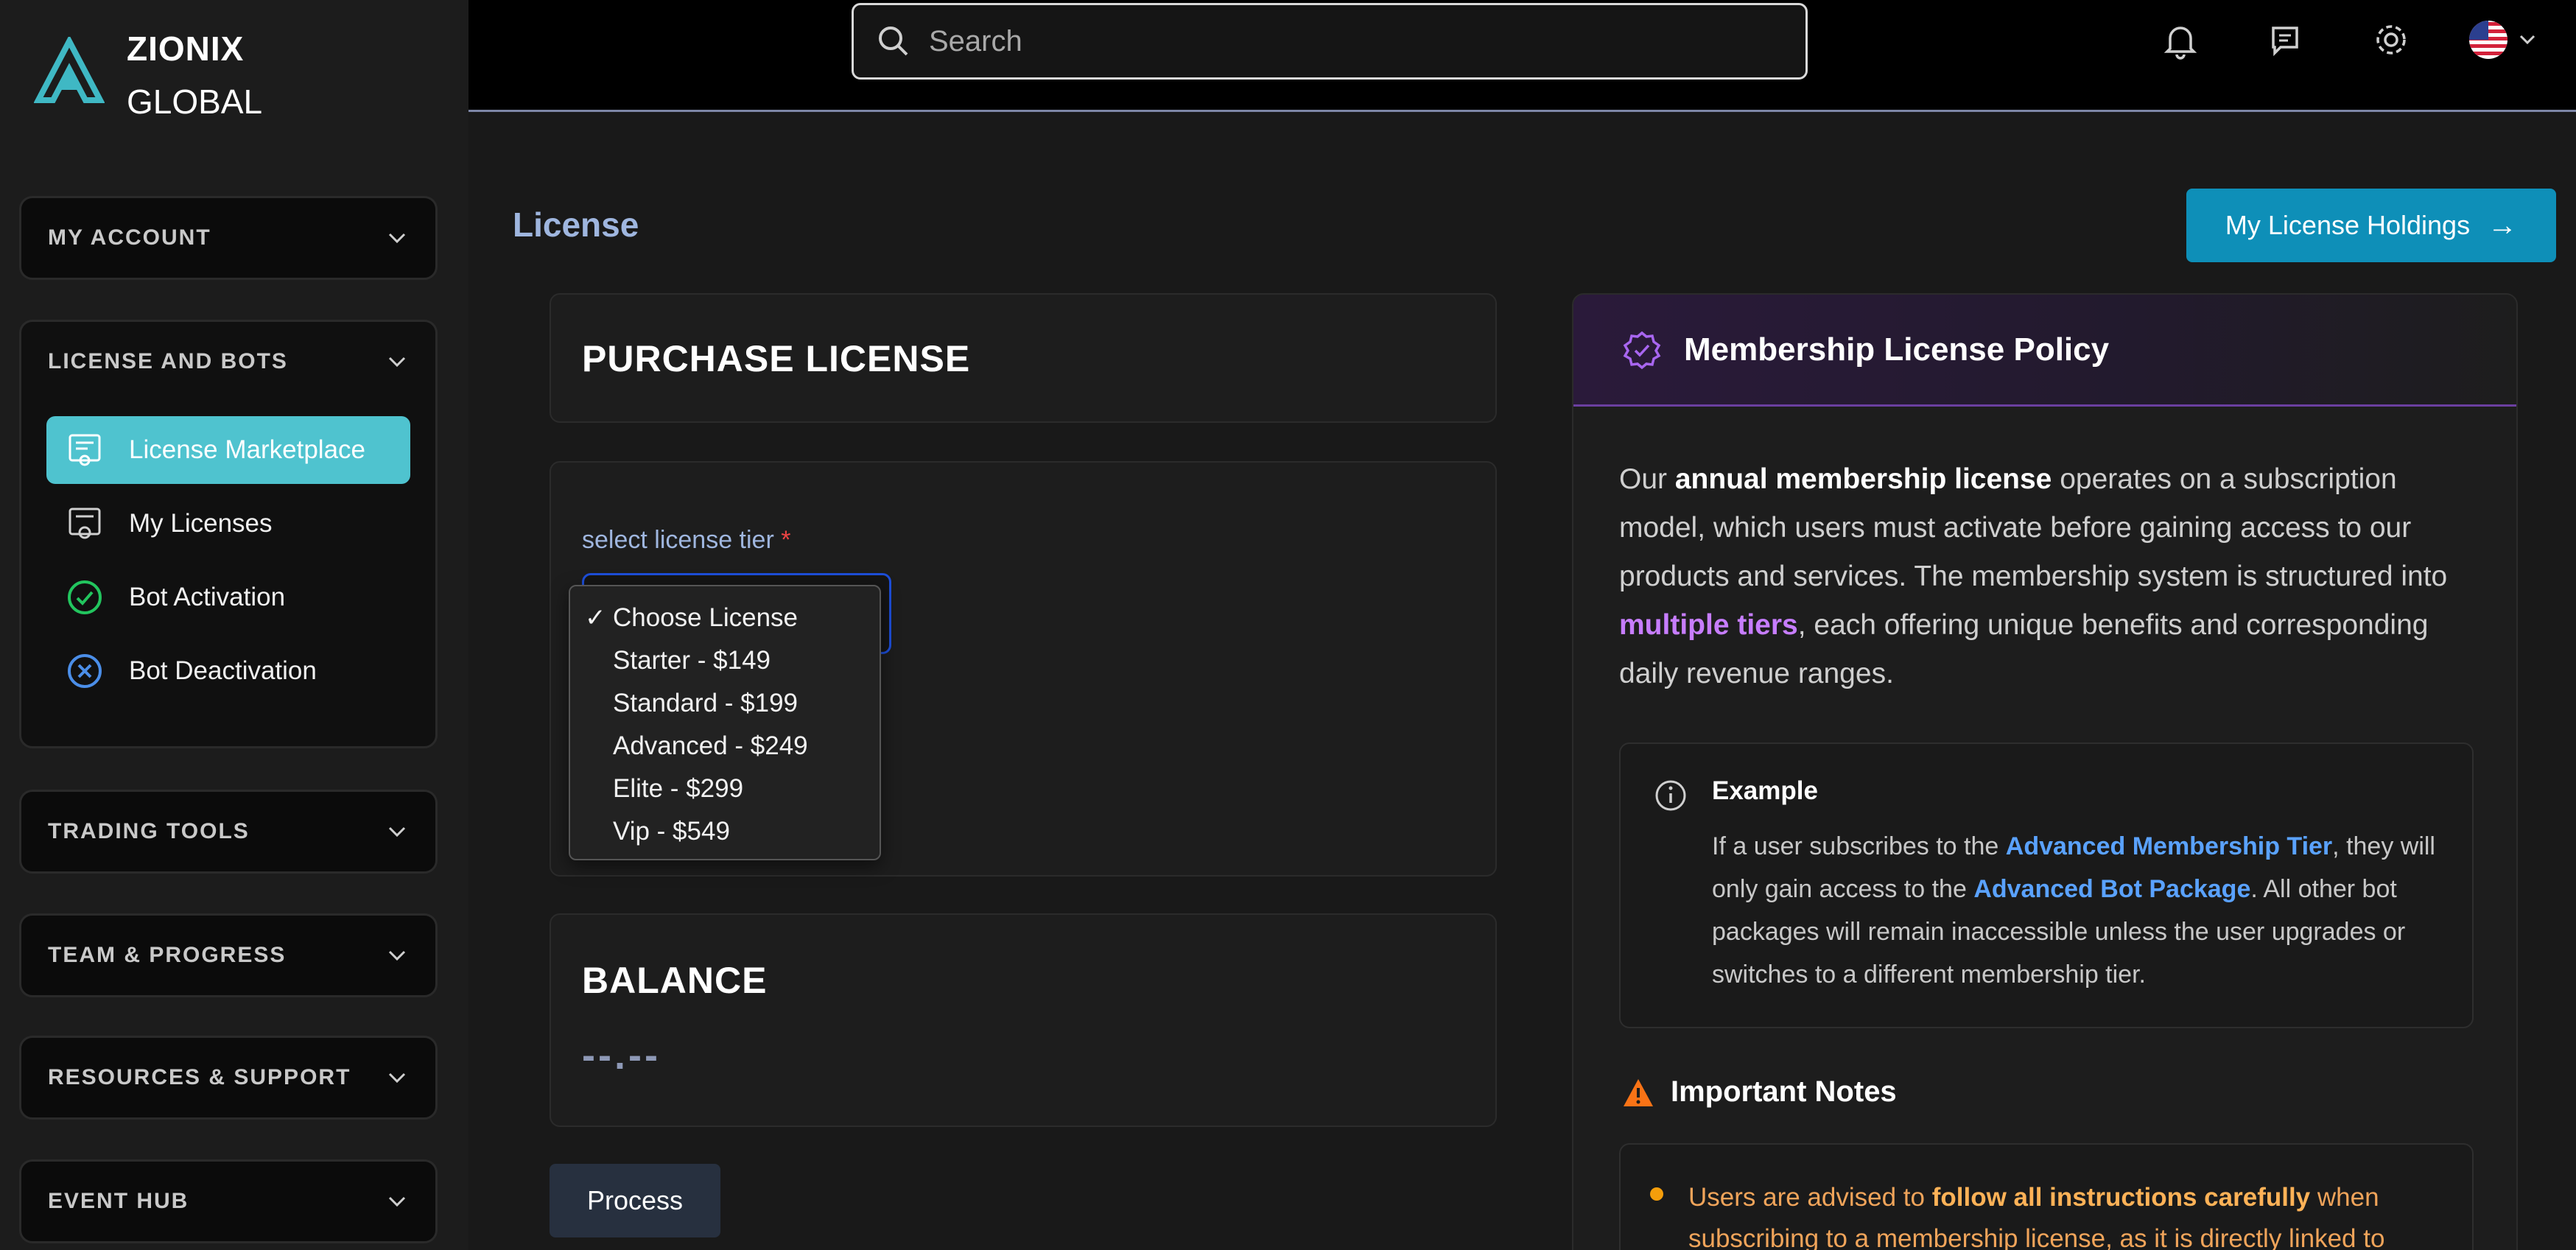 This screenshot has width=2576, height=1250. What do you see at coordinates (725, 789) in the screenshot?
I see `dropdown-option-elite: Elite - $299` at bounding box center [725, 789].